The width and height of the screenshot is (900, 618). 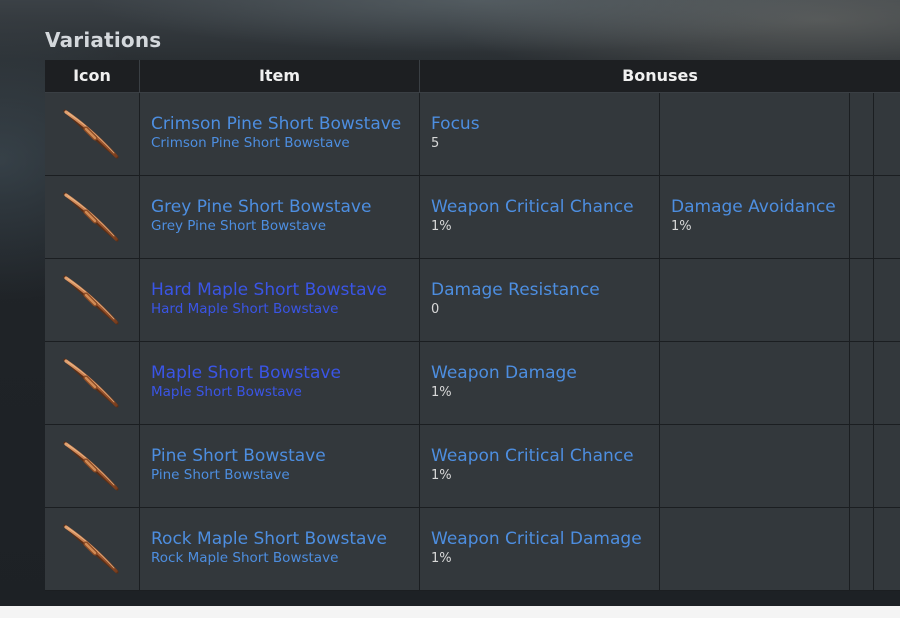 I want to click on item-cell: Pine Short Bowstave Pine Short Bowstave, so click(x=280, y=466).